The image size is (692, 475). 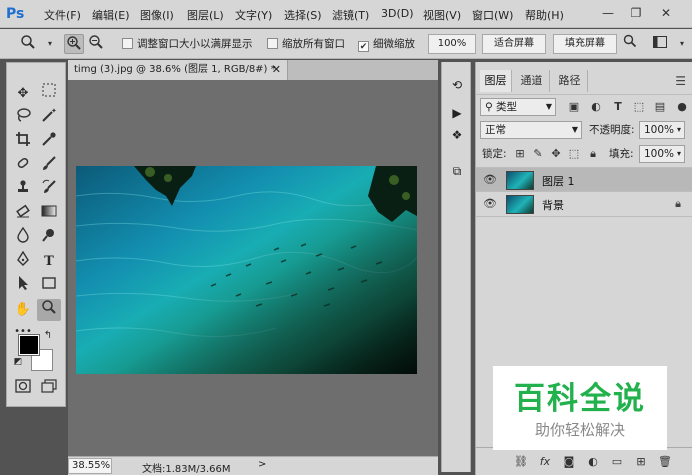 I want to click on opacity-label: 不透明度:, so click(x=612, y=130).